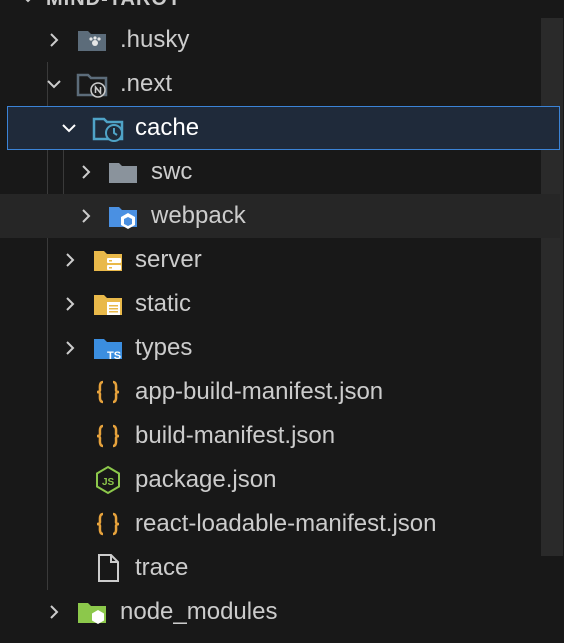  What do you see at coordinates (92, 41) in the screenshot?
I see `husky-folder-icon` at bounding box center [92, 41].